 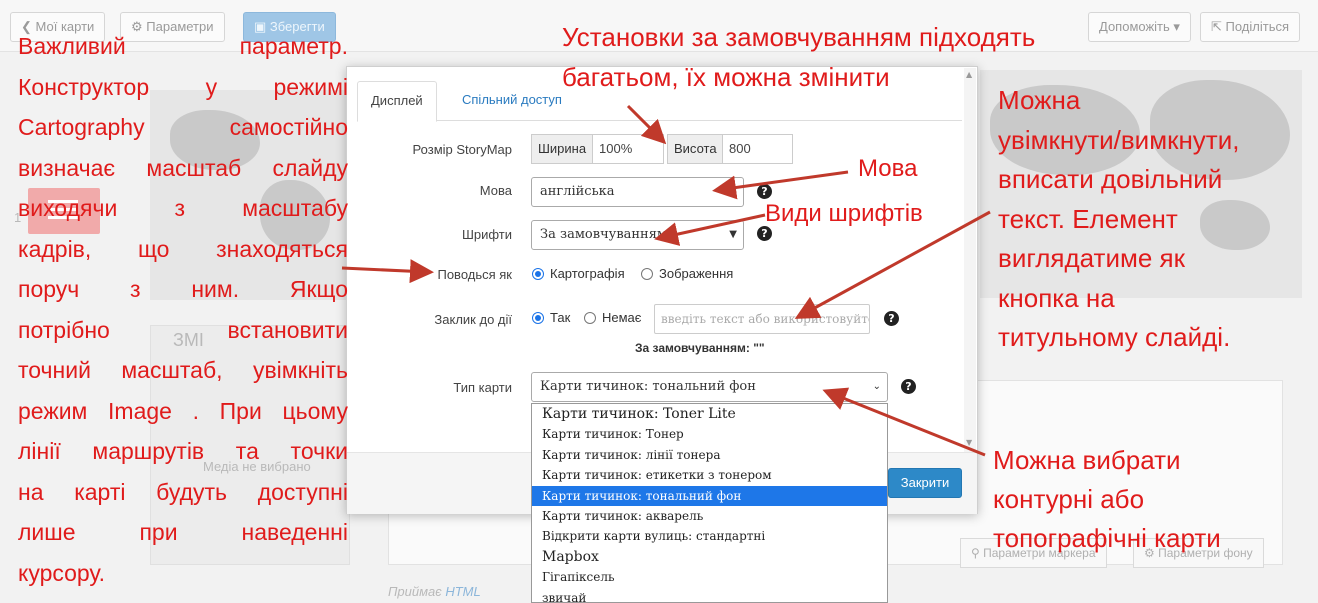 What do you see at coordinates (495, 190) in the screenshot?
I see `language-label: Мова` at bounding box center [495, 190].